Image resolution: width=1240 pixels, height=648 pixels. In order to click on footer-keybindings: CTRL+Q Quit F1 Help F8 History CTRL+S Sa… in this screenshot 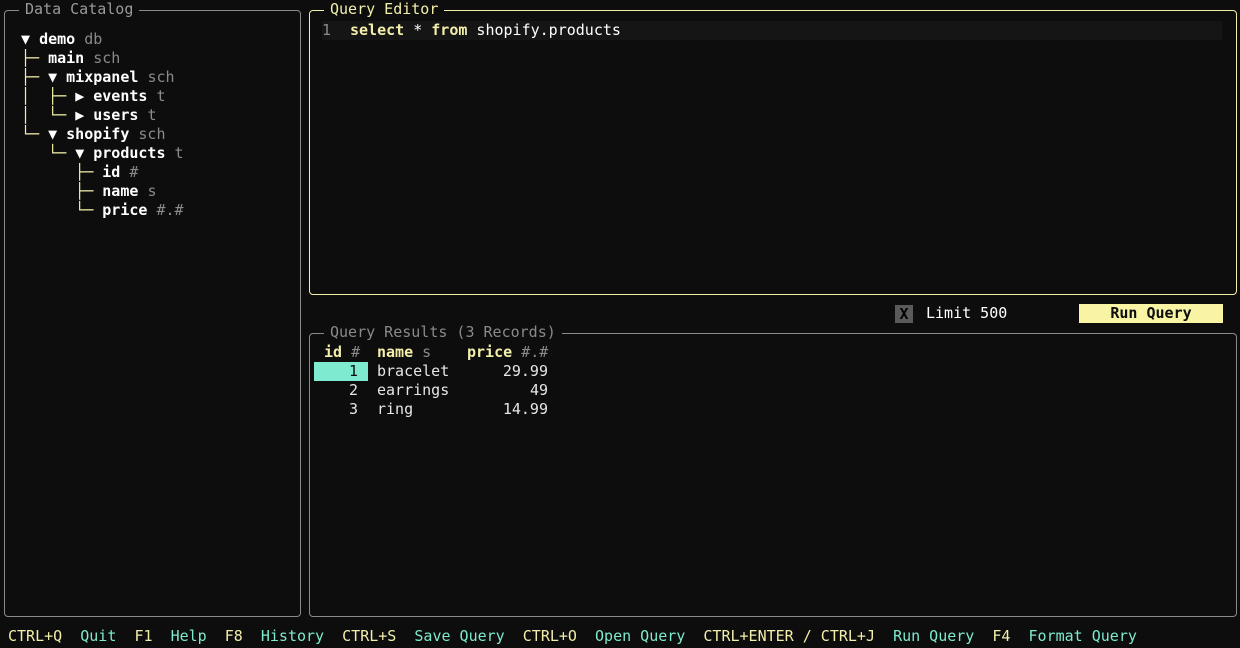, I will do `click(572, 636)`.